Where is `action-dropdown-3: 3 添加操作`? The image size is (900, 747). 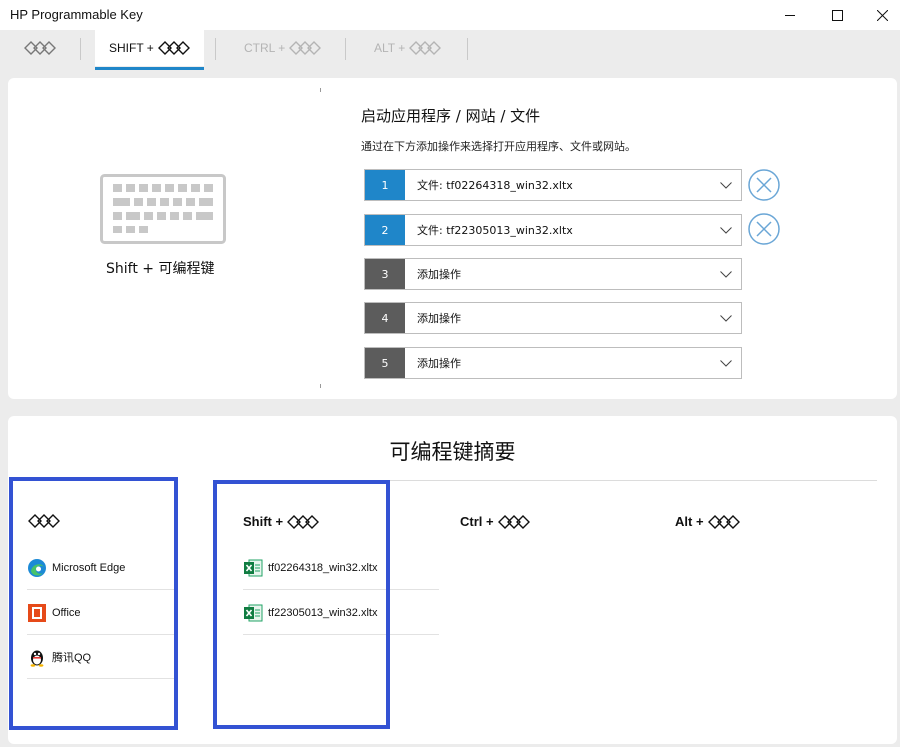 action-dropdown-3: 3 添加操作 is located at coordinates (553, 274).